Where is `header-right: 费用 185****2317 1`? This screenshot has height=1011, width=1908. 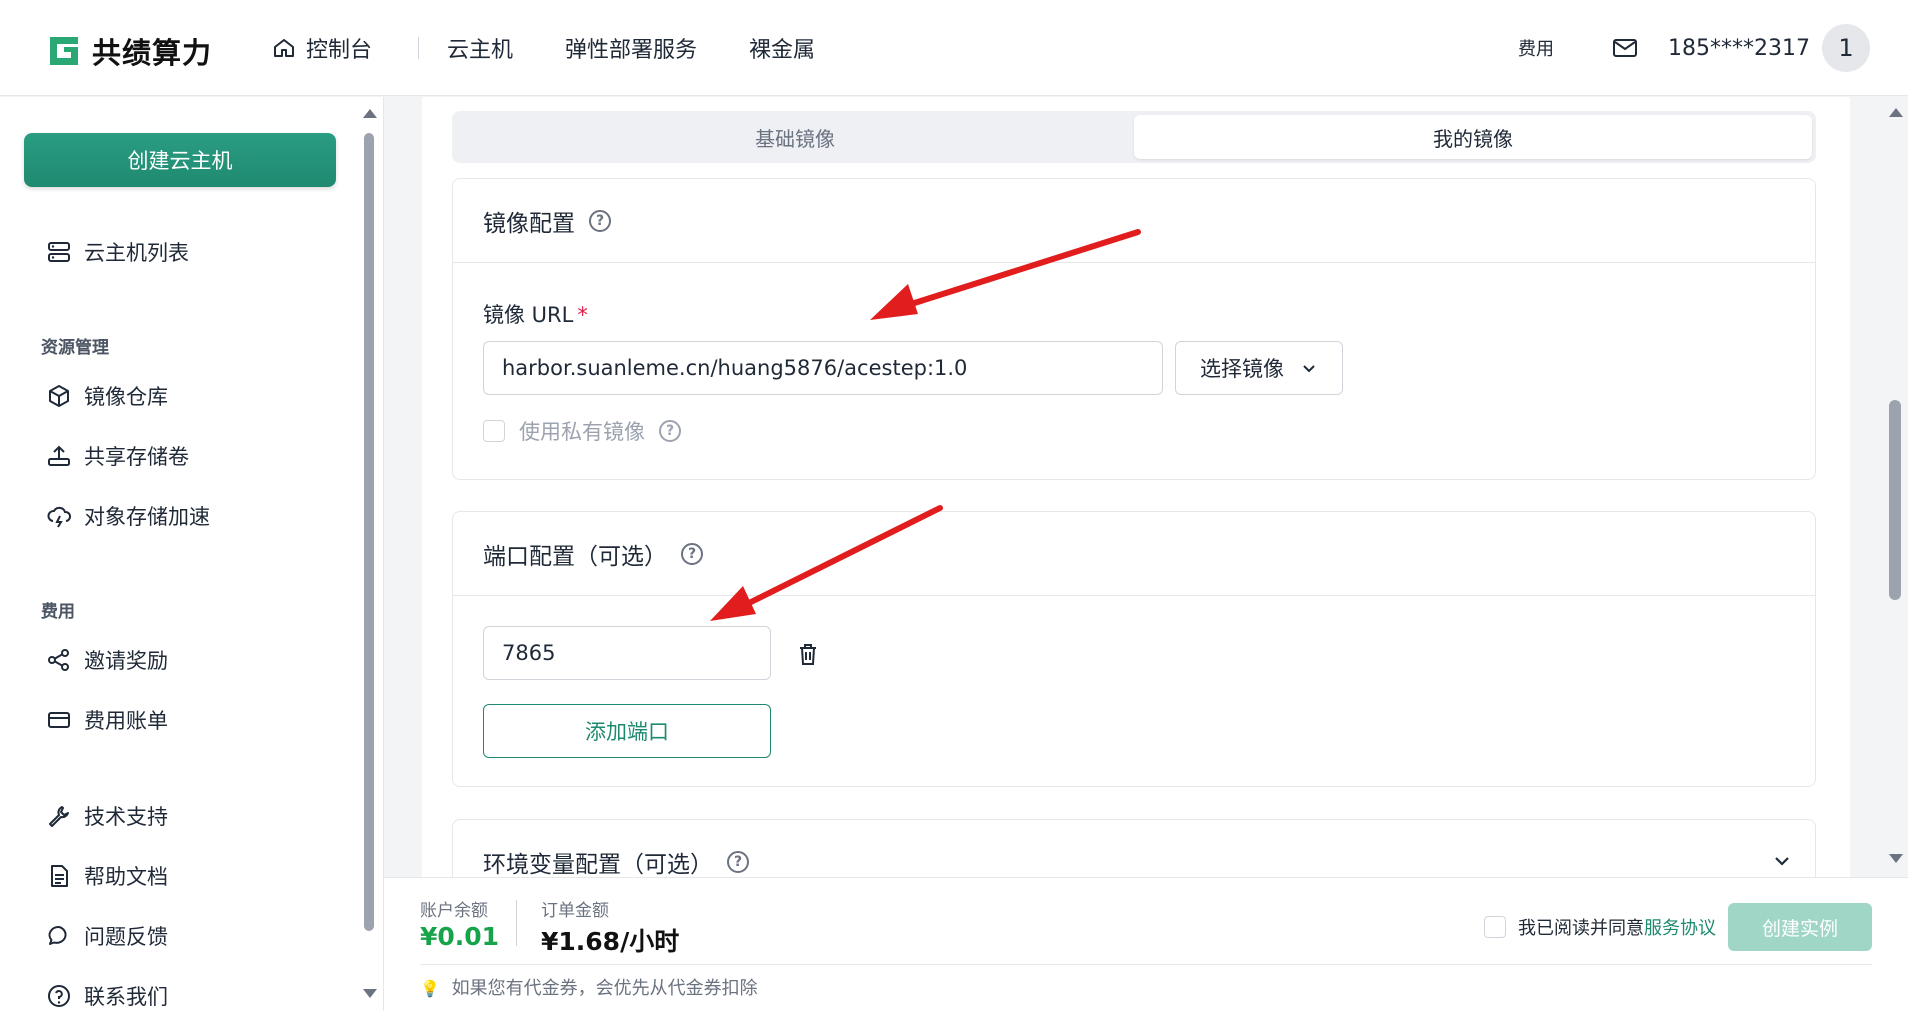
header-right: 费用 185****2317 1 is located at coordinates (1694, 48).